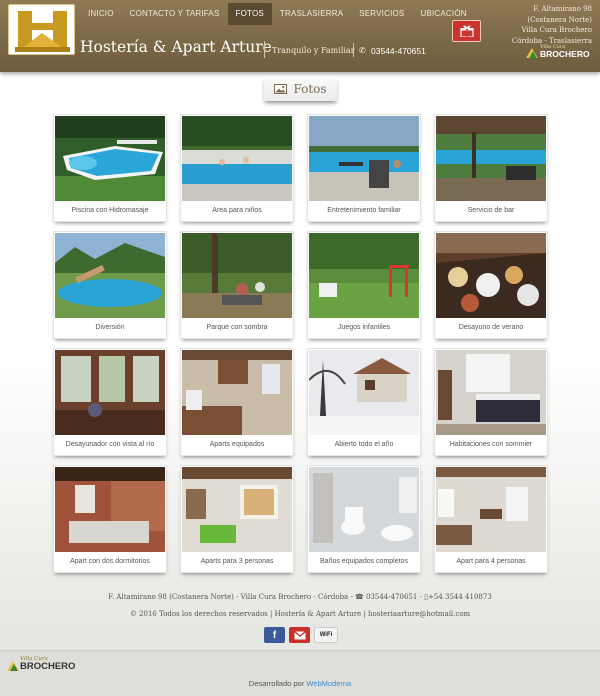 The image size is (600, 696). I want to click on photo-caption: Abierto todo el año, so click(364, 444).